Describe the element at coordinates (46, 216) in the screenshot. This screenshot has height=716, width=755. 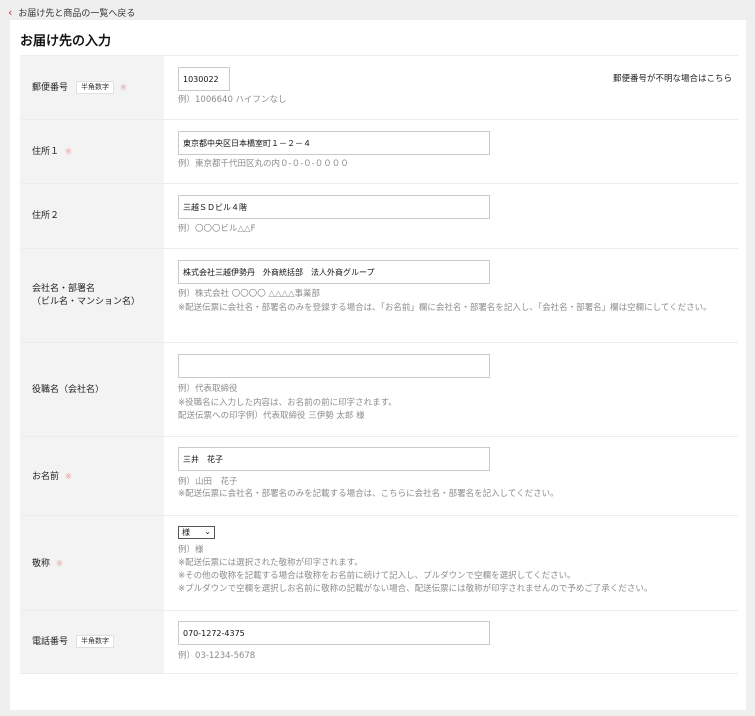
I see `address2-label: 住所２` at that location.